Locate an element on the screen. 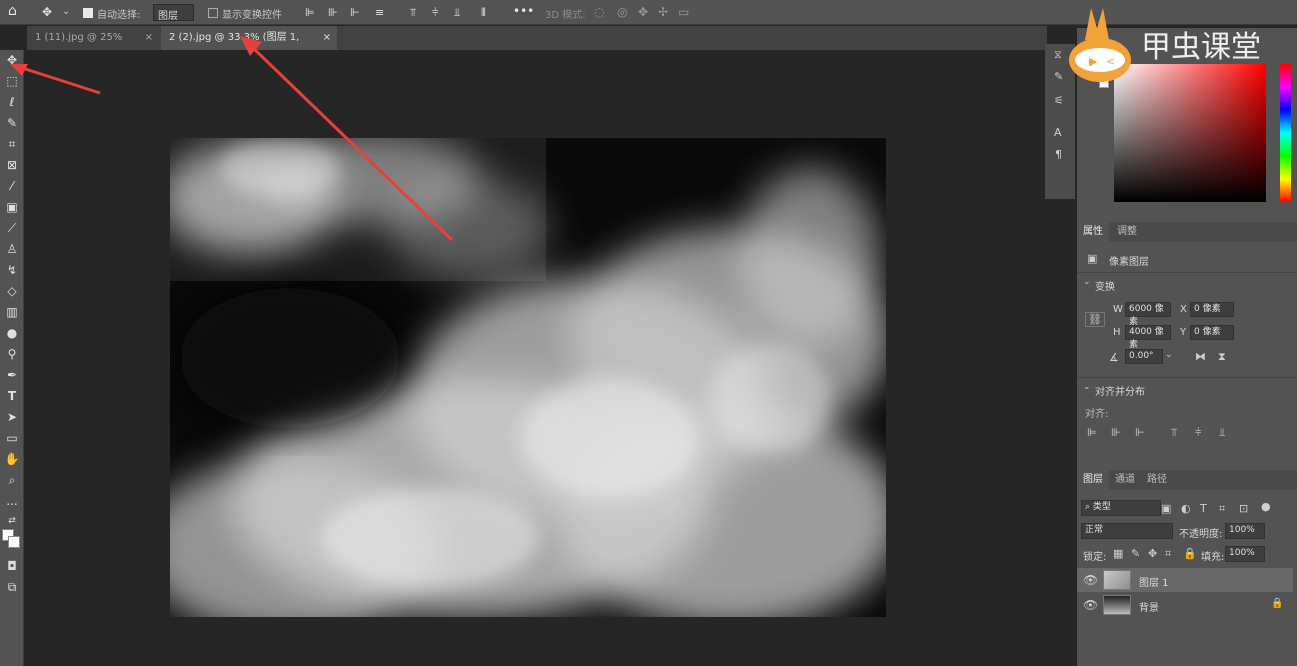  annotation-arrows is located at coordinates (232, 139).